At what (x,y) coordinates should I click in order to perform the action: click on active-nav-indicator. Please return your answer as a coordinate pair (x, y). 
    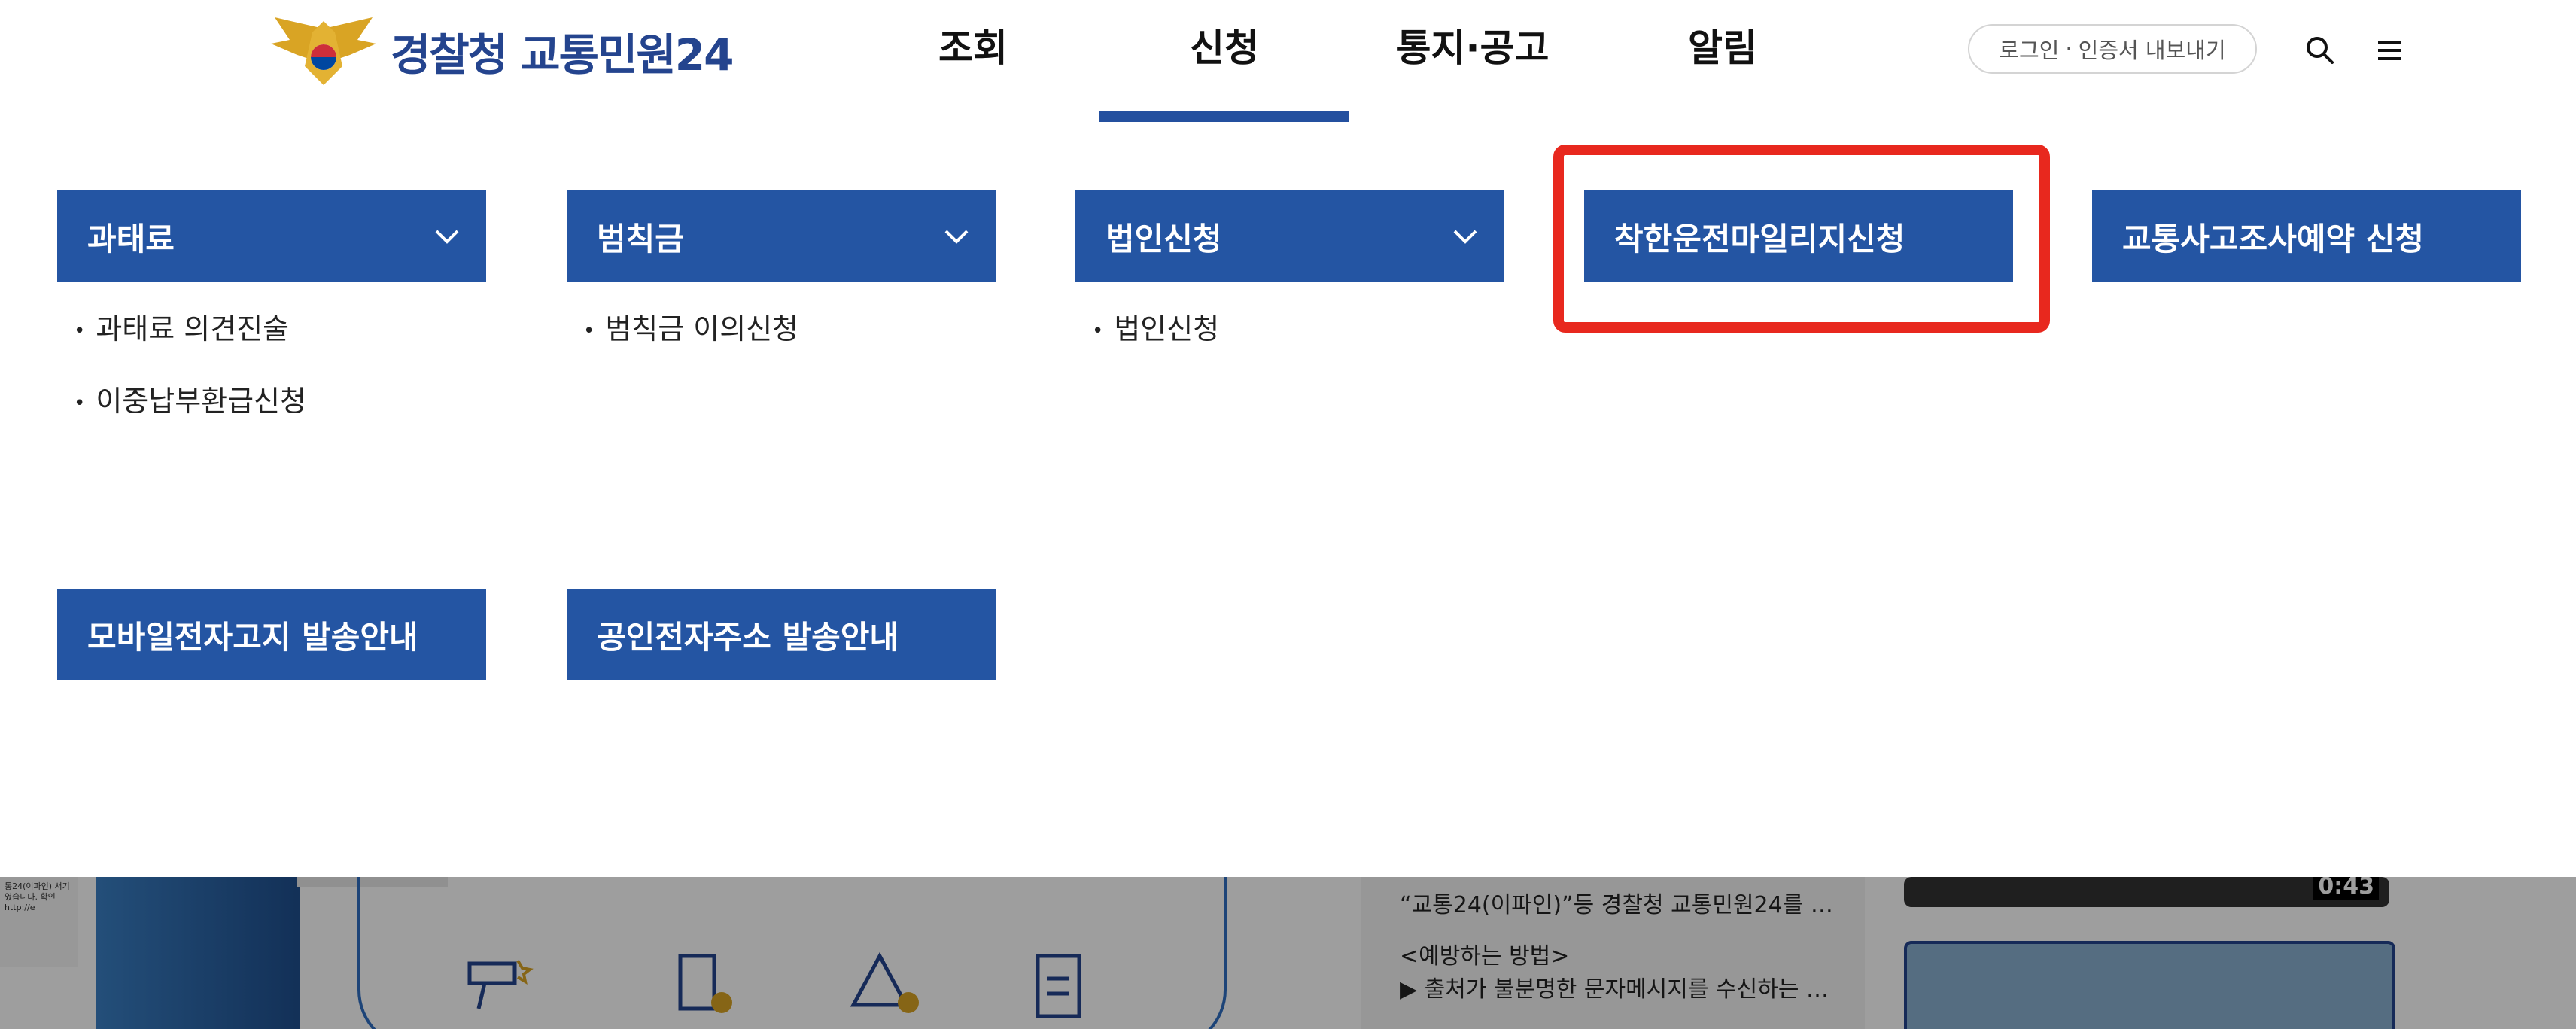
    Looking at the image, I should click on (1224, 116).